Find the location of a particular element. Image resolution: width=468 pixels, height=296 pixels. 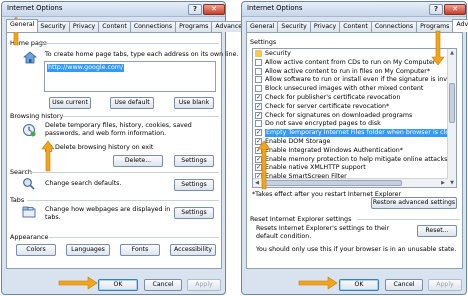

browsing-history-icon is located at coordinates (29, 130).